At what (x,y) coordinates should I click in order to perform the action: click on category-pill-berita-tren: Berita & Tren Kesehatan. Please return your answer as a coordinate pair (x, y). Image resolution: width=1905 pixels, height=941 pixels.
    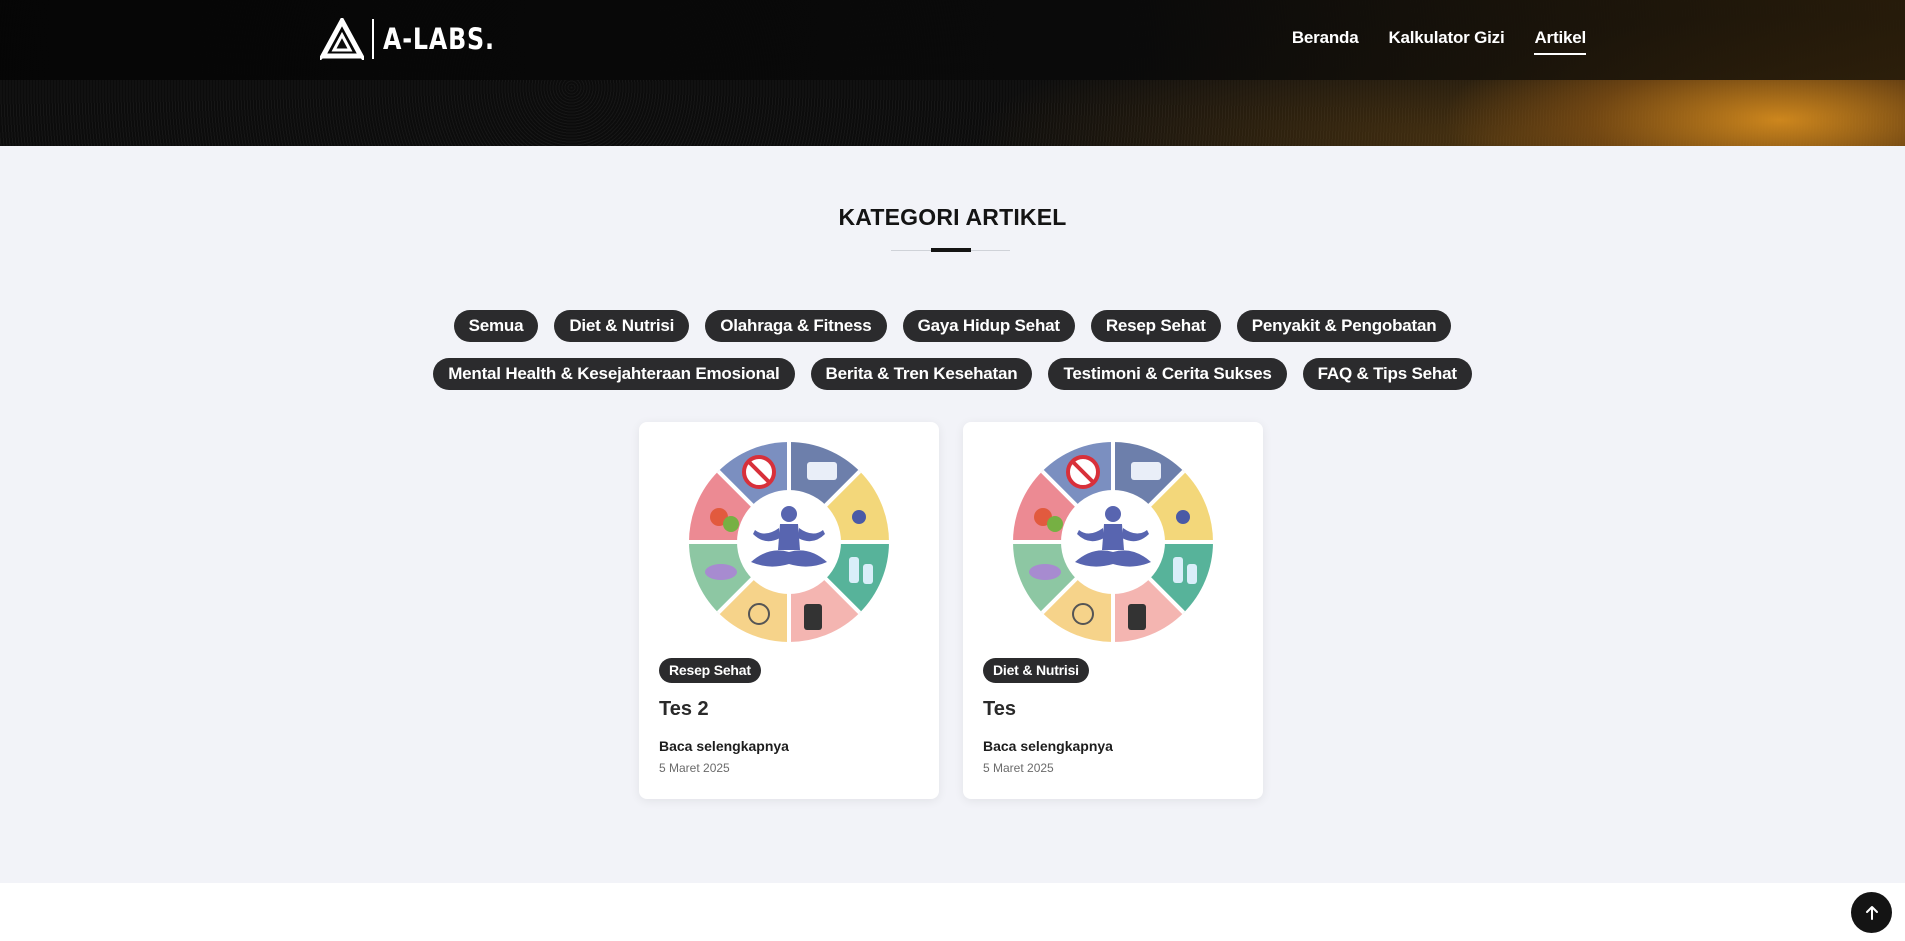
    Looking at the image, I should click on (921, 374).